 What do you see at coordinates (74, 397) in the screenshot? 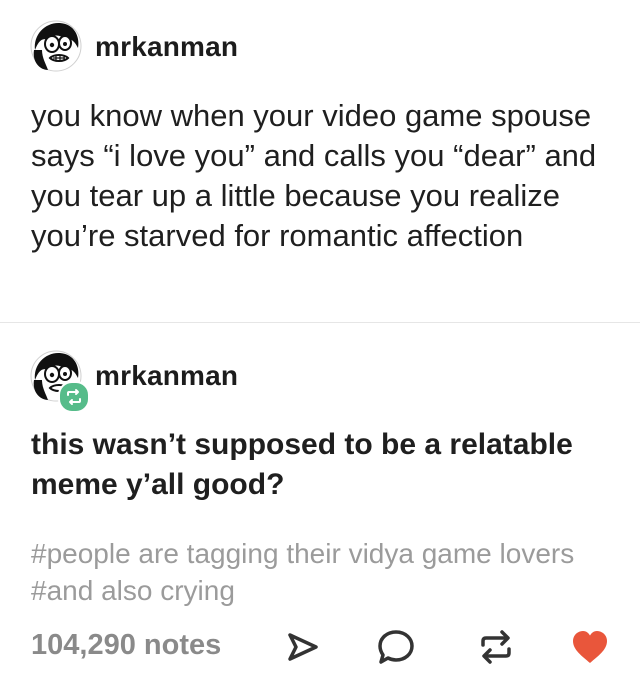
I see `reblog-badge-icon` at bounding box center [74, 397].